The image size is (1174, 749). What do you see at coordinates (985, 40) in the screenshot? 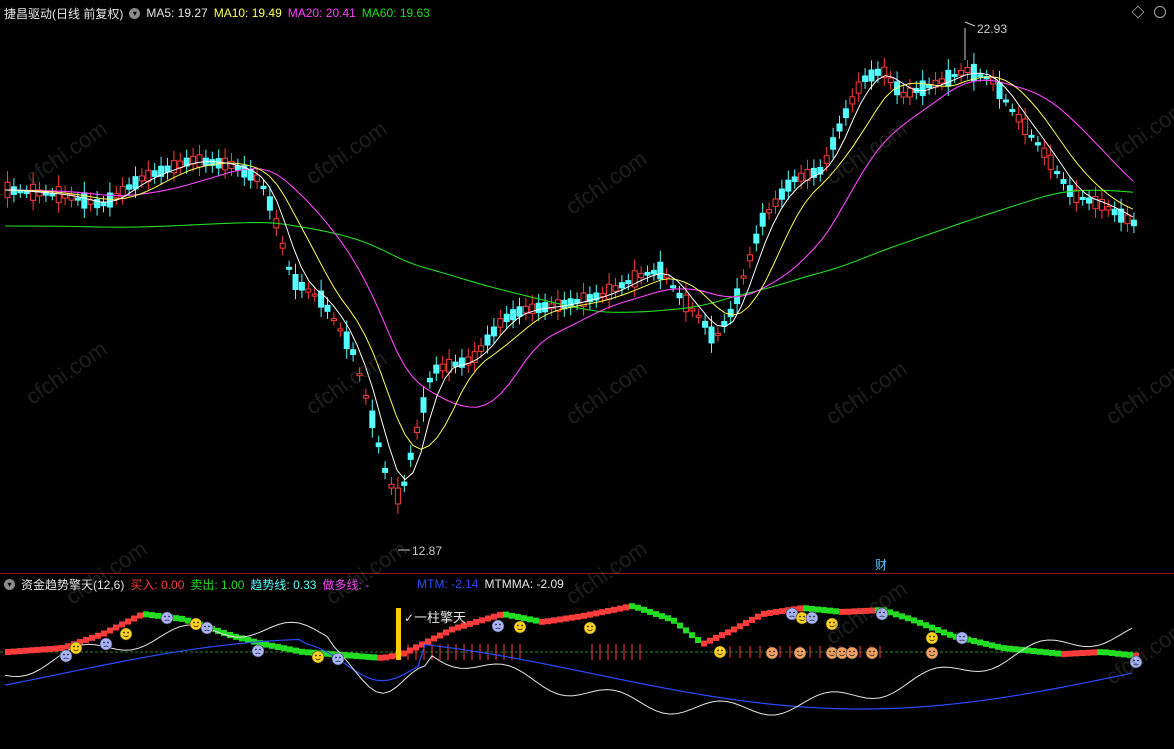
I see `high-marker: 22.93` at bounding box center [985, 40].